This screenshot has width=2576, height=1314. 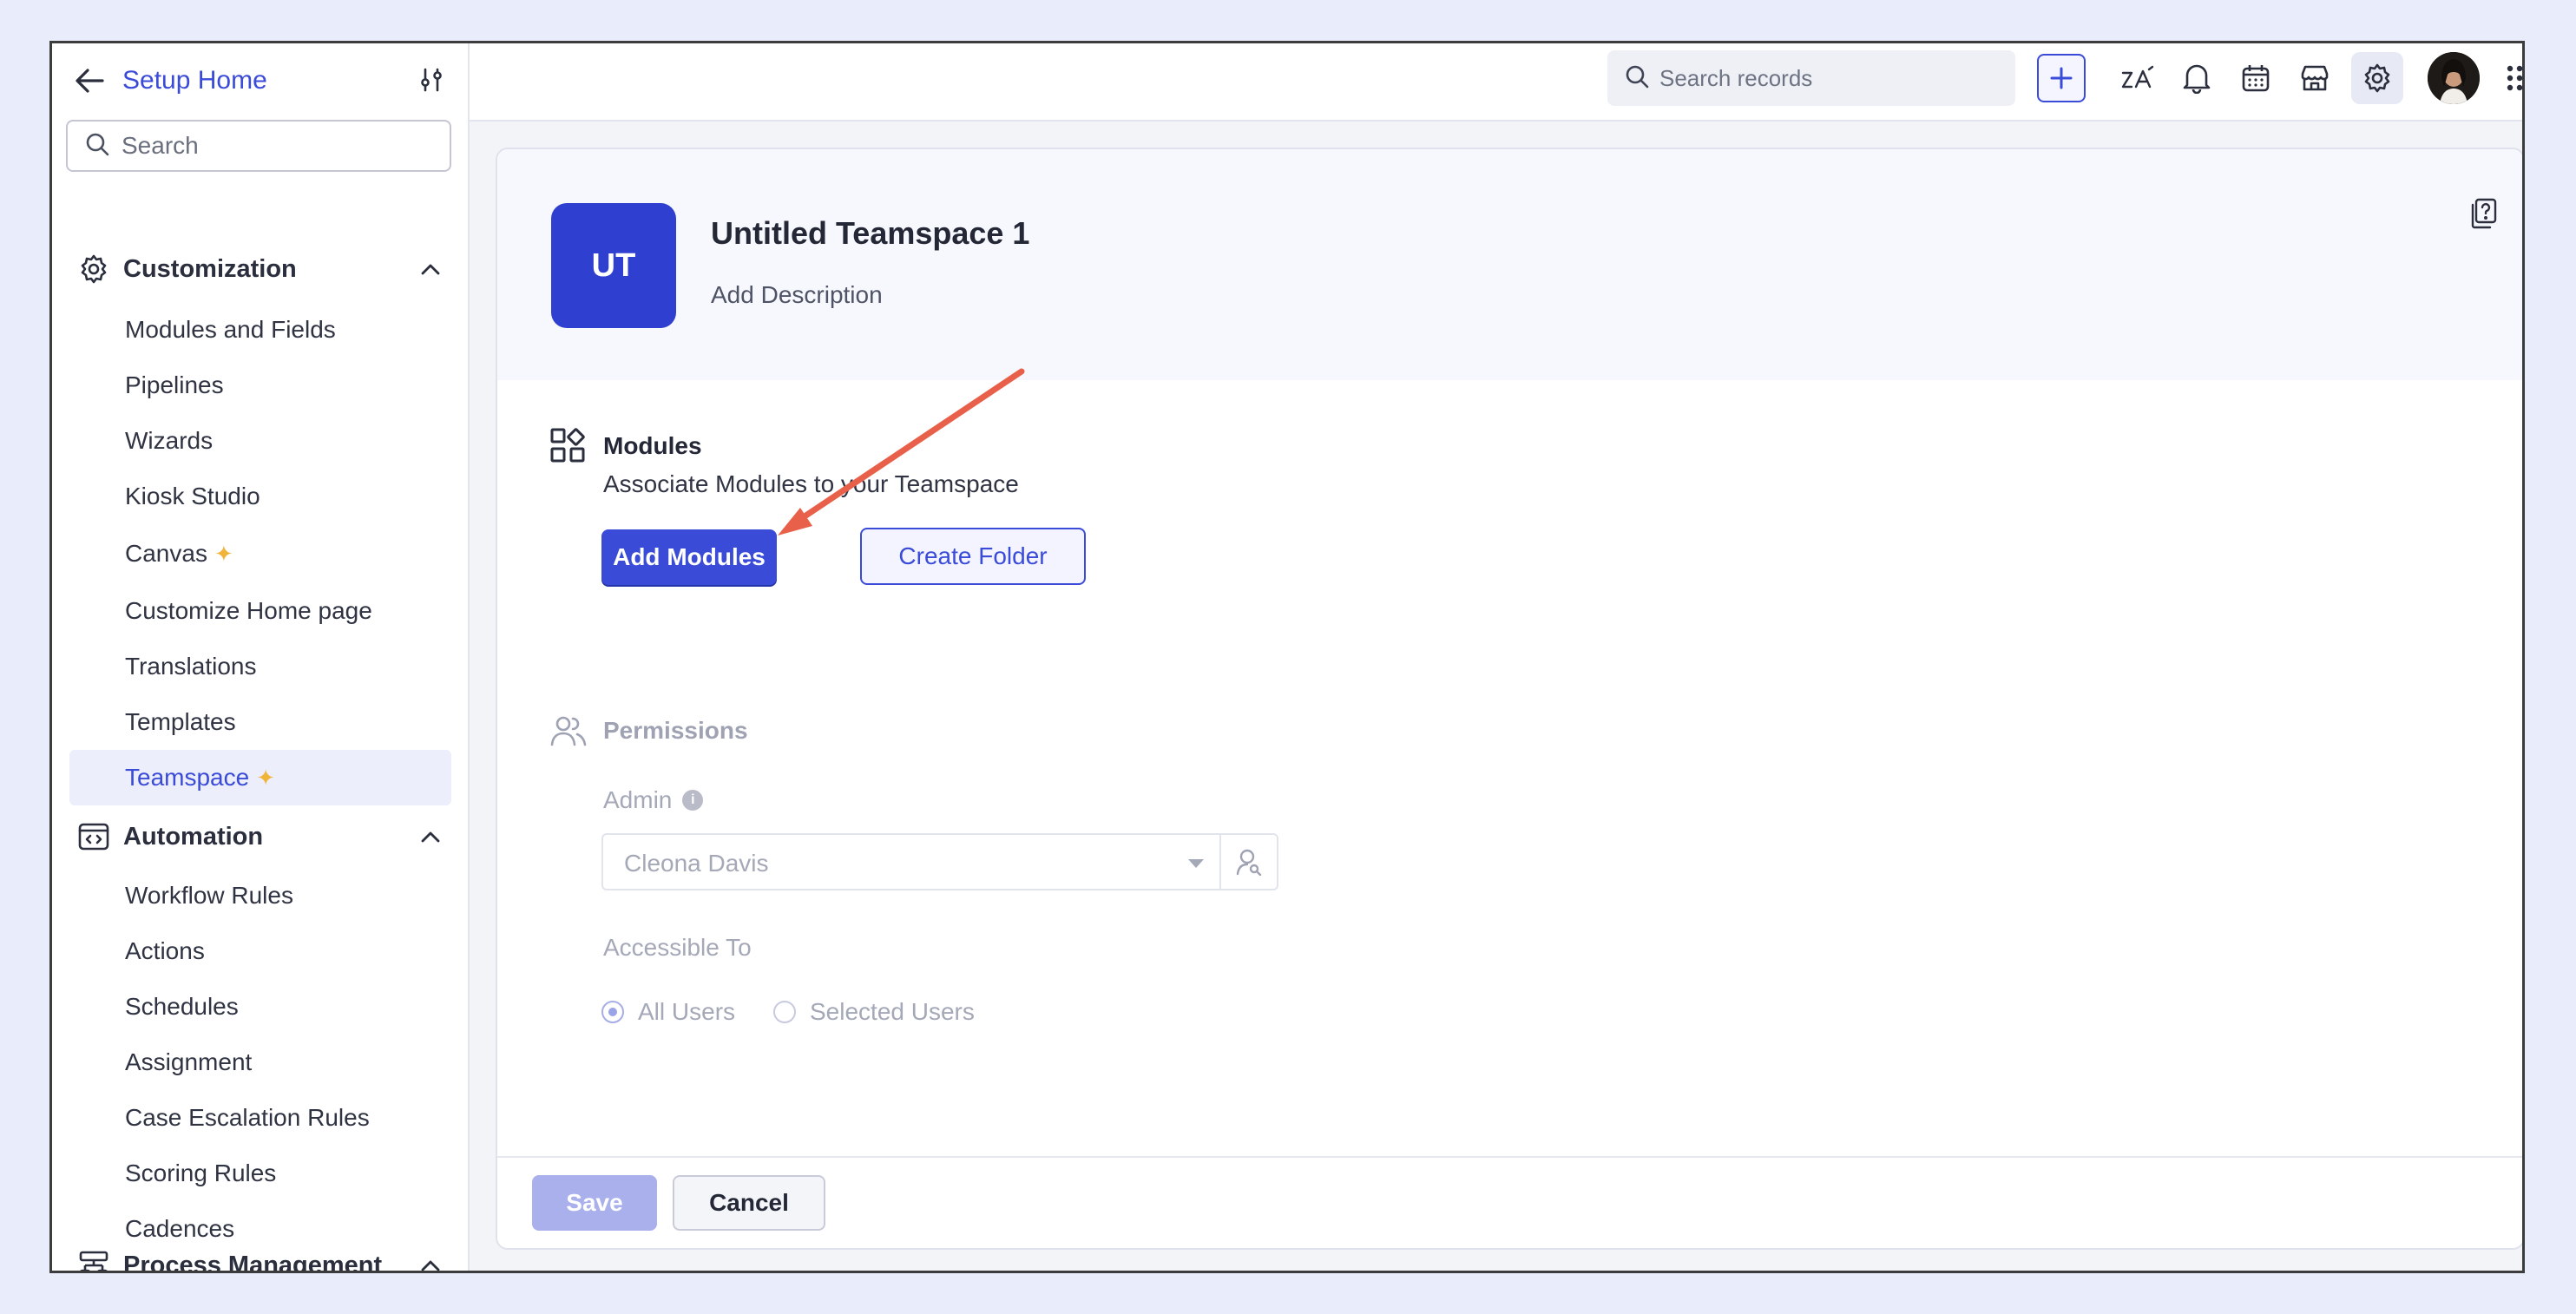 What do you see at coordinates (1496, 82) in the screenshot?
I see `top-bar: Search records` at bounding box center [1496, 82].